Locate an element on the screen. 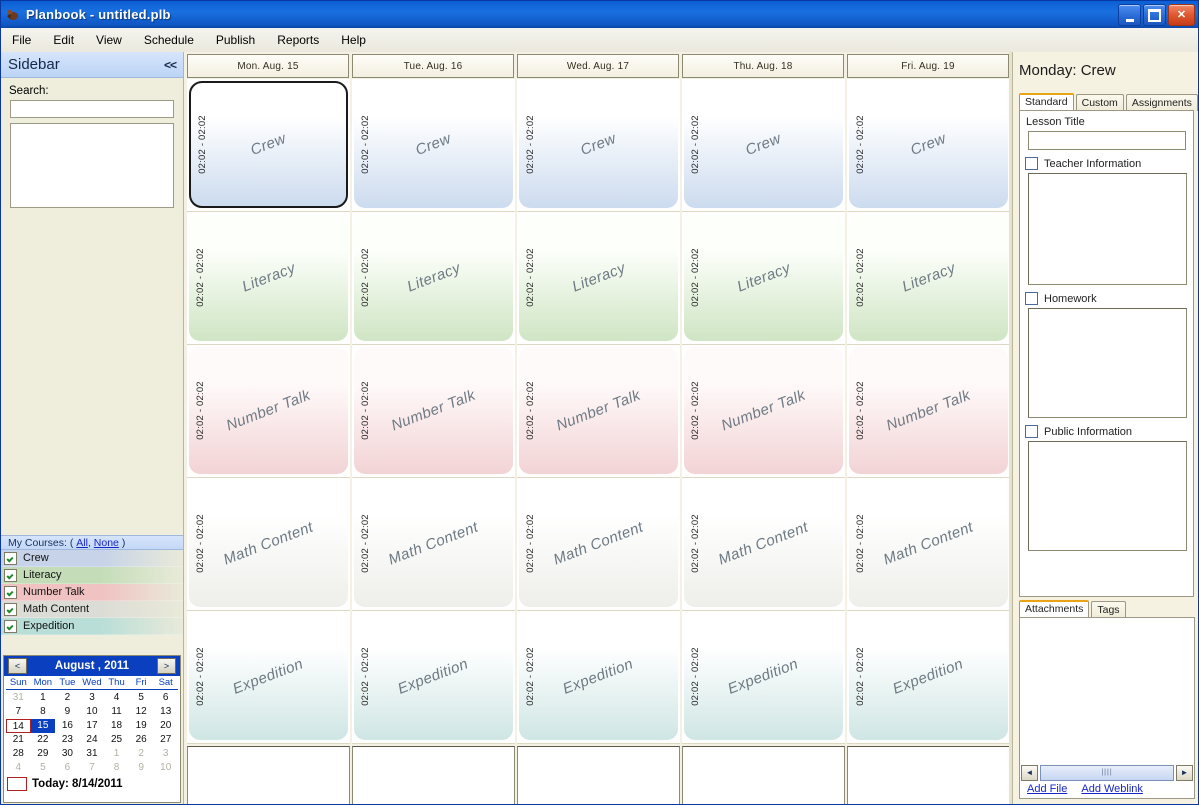  calendar-day-22: 22 is located at coordinates (43, 740).